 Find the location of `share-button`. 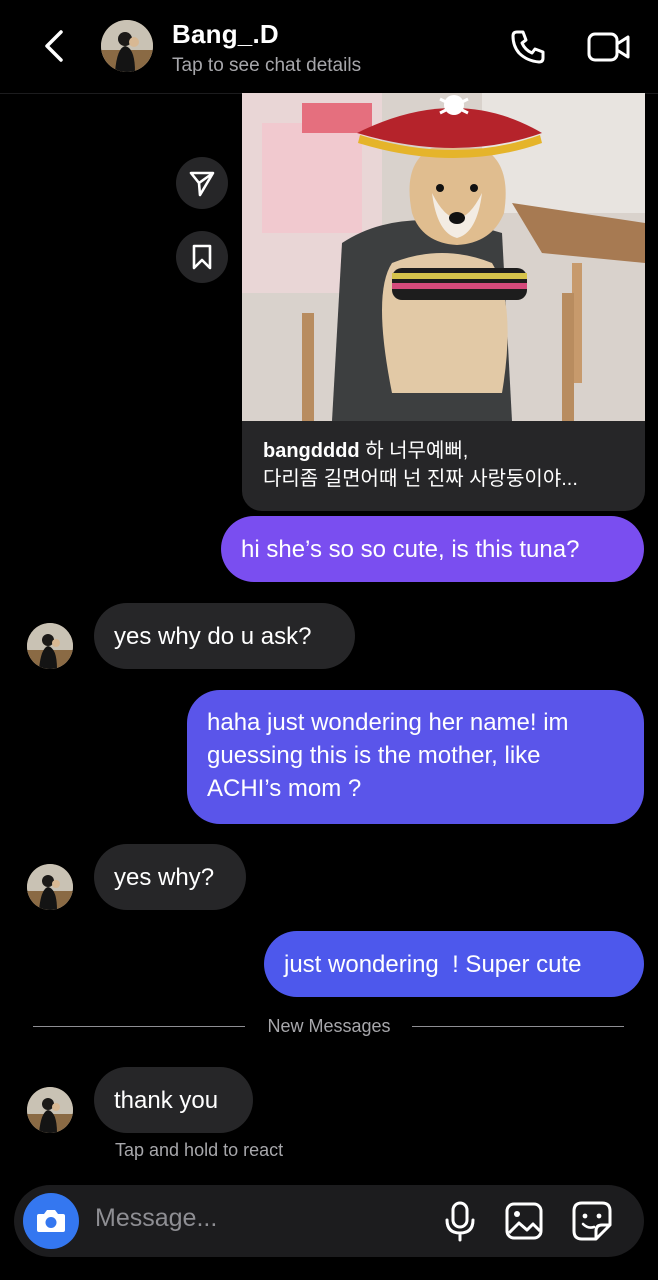

share-button is located at coordinates (202, 183).